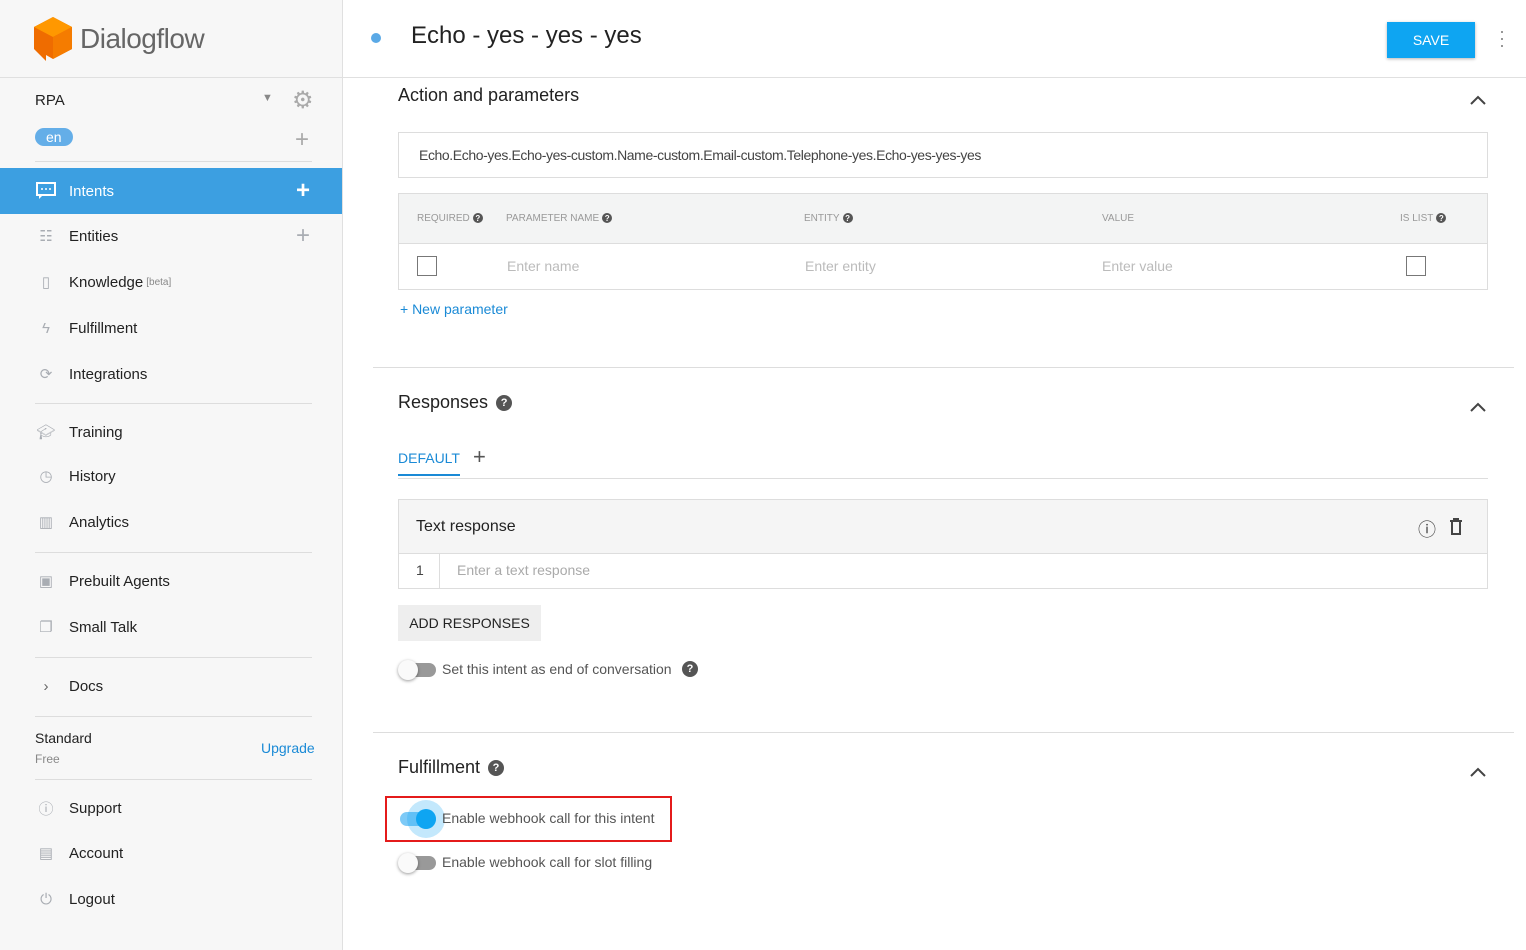 This screenshot has width=1526, height=950. What do you see at coordinates (171, 853) in the screenshot?
I see `sidebar-item-account: ▤ Account` at bounding box center [171, 853].